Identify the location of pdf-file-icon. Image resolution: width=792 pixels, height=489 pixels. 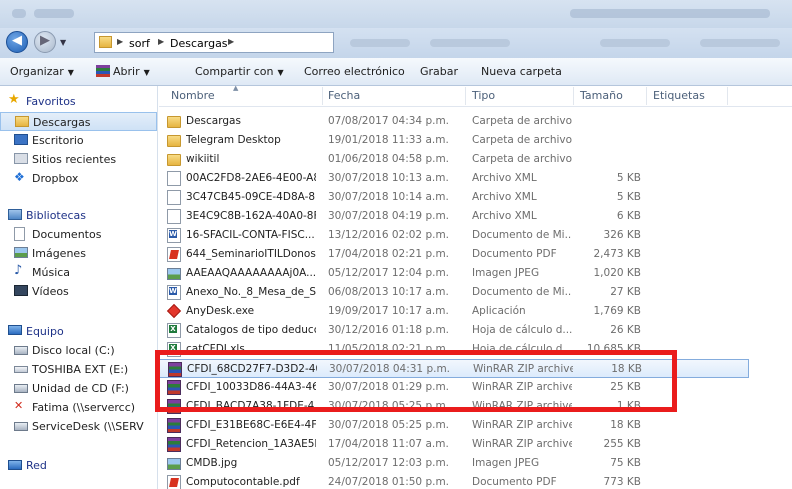
(174, 482).